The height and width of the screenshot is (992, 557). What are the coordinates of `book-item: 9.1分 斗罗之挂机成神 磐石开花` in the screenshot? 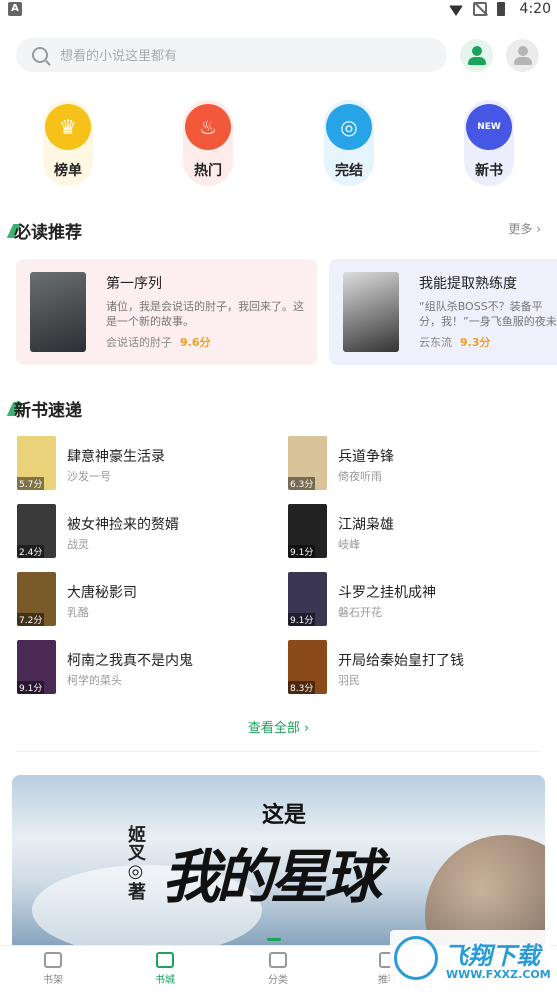 It's located at (418, 600).